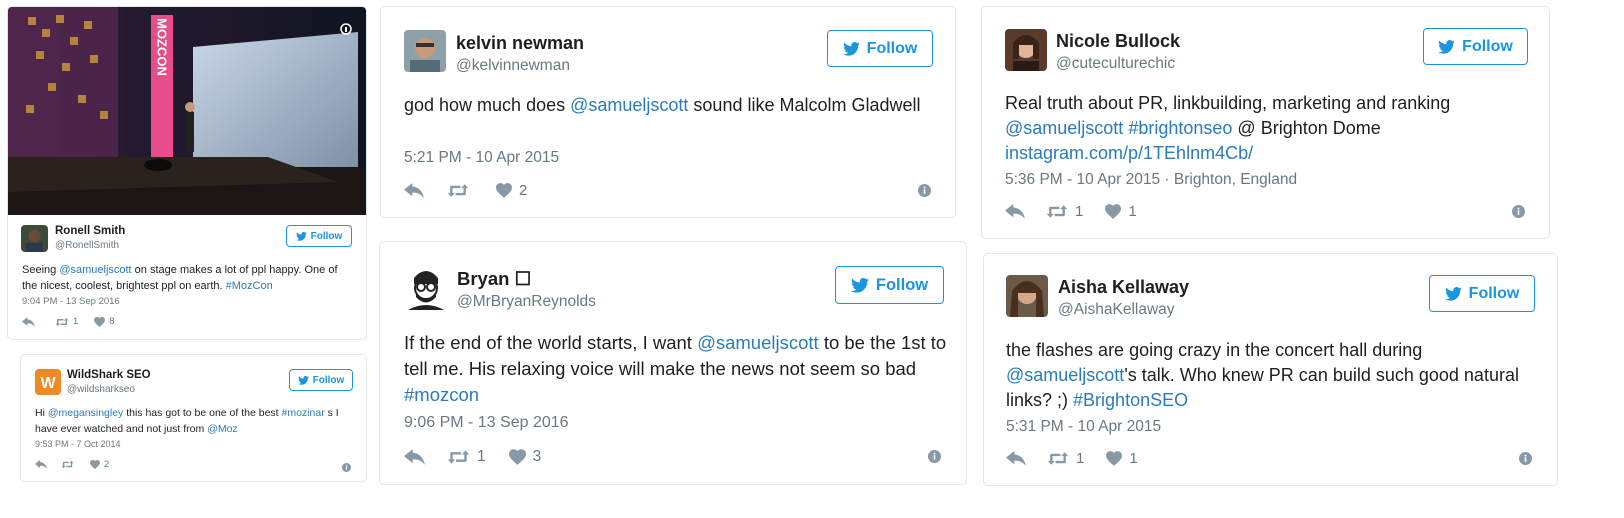  What do you see at coordinates (249, 286) in the screenshot?
I see `tweet-link: #MozCon` at bounding box center [249, 286].